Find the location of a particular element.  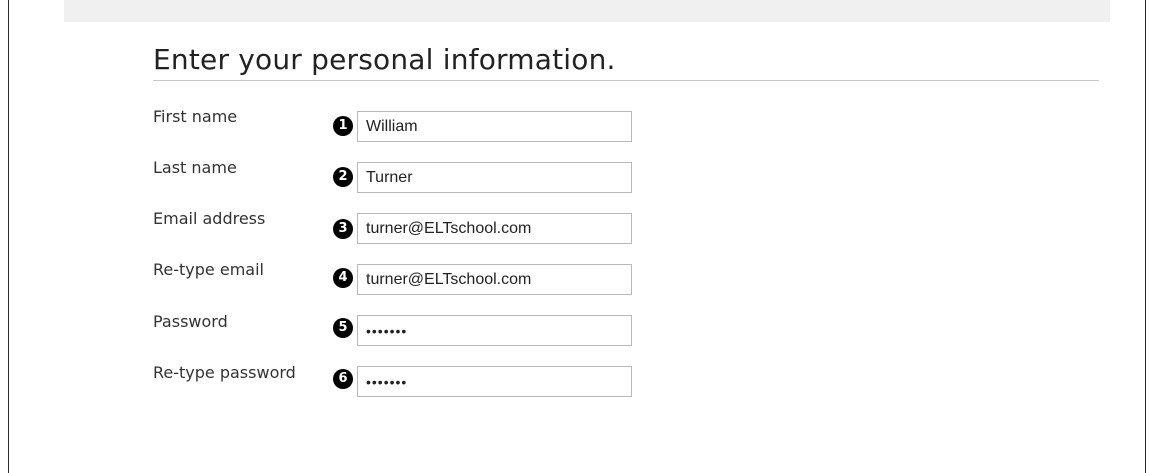

marker-6: 6 is located at coordinates (343, 379).